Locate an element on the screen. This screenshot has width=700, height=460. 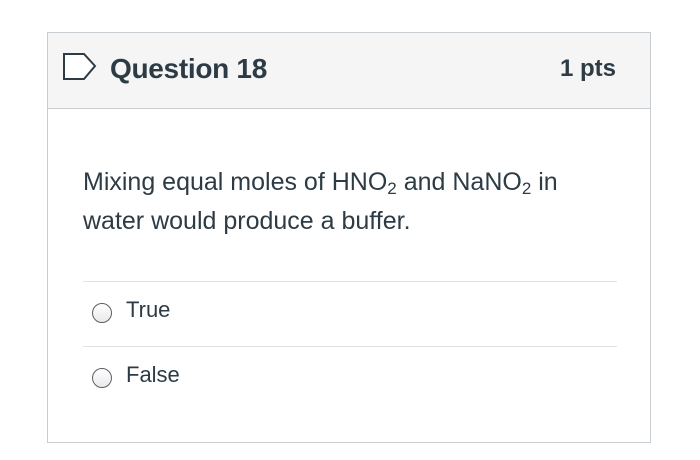
radio-button-true is located at coordinates (102, 313).